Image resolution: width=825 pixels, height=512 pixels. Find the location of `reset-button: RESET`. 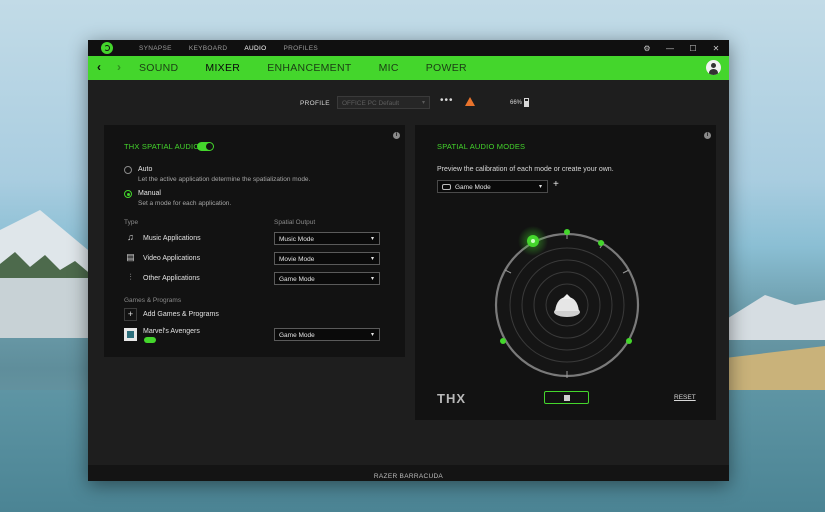

reset-button: RESET is located at coordinates (685, 397).